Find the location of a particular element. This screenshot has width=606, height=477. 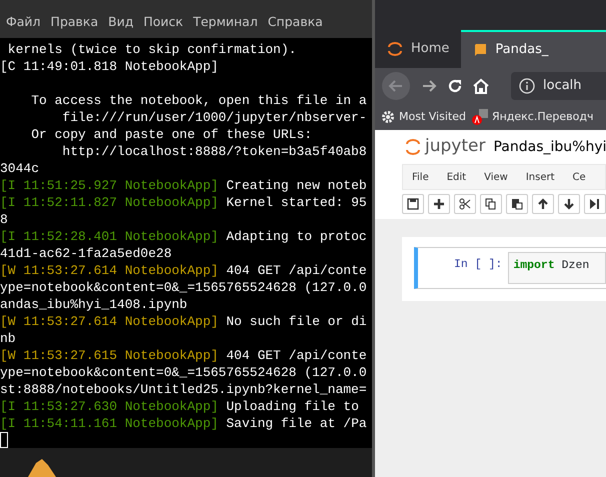

log-message: Creating new noteb is located at coordinates (296, 185).